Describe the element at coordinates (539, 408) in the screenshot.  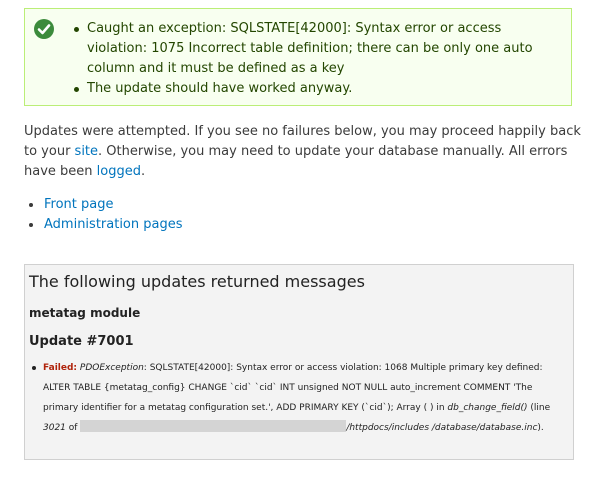
I see `error-text: (line` at that location.